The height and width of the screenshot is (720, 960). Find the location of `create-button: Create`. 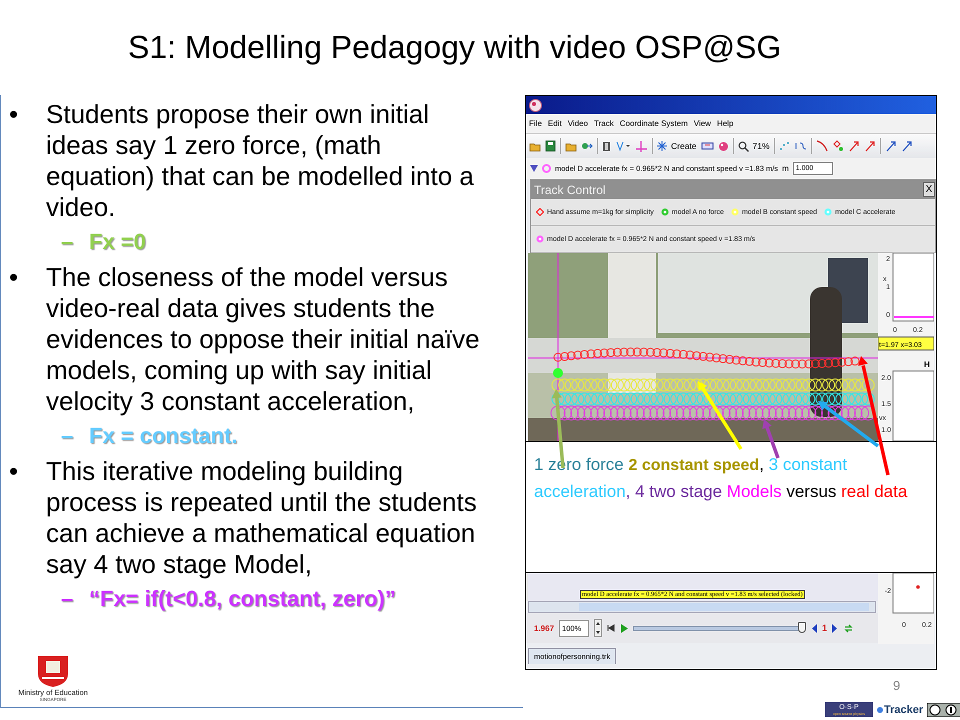

create-button: Create is located at coordinates (684, 146).